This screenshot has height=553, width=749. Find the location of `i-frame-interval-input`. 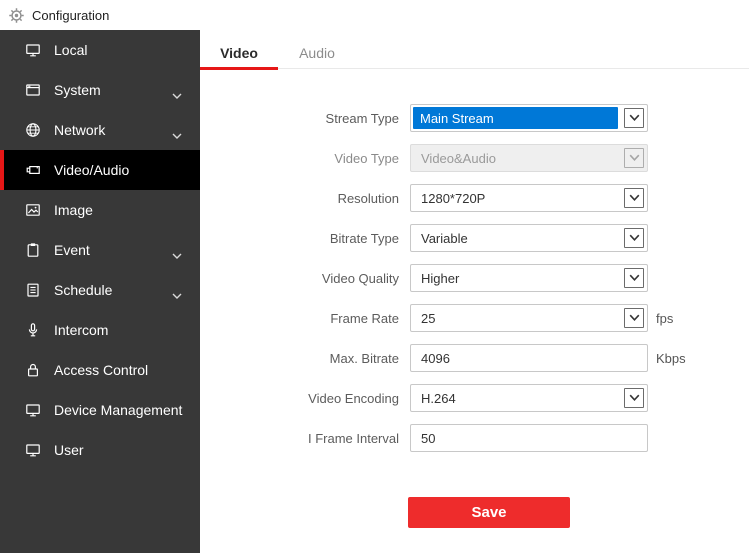

i-frame-interval-input is located at coordinates (529, 438).